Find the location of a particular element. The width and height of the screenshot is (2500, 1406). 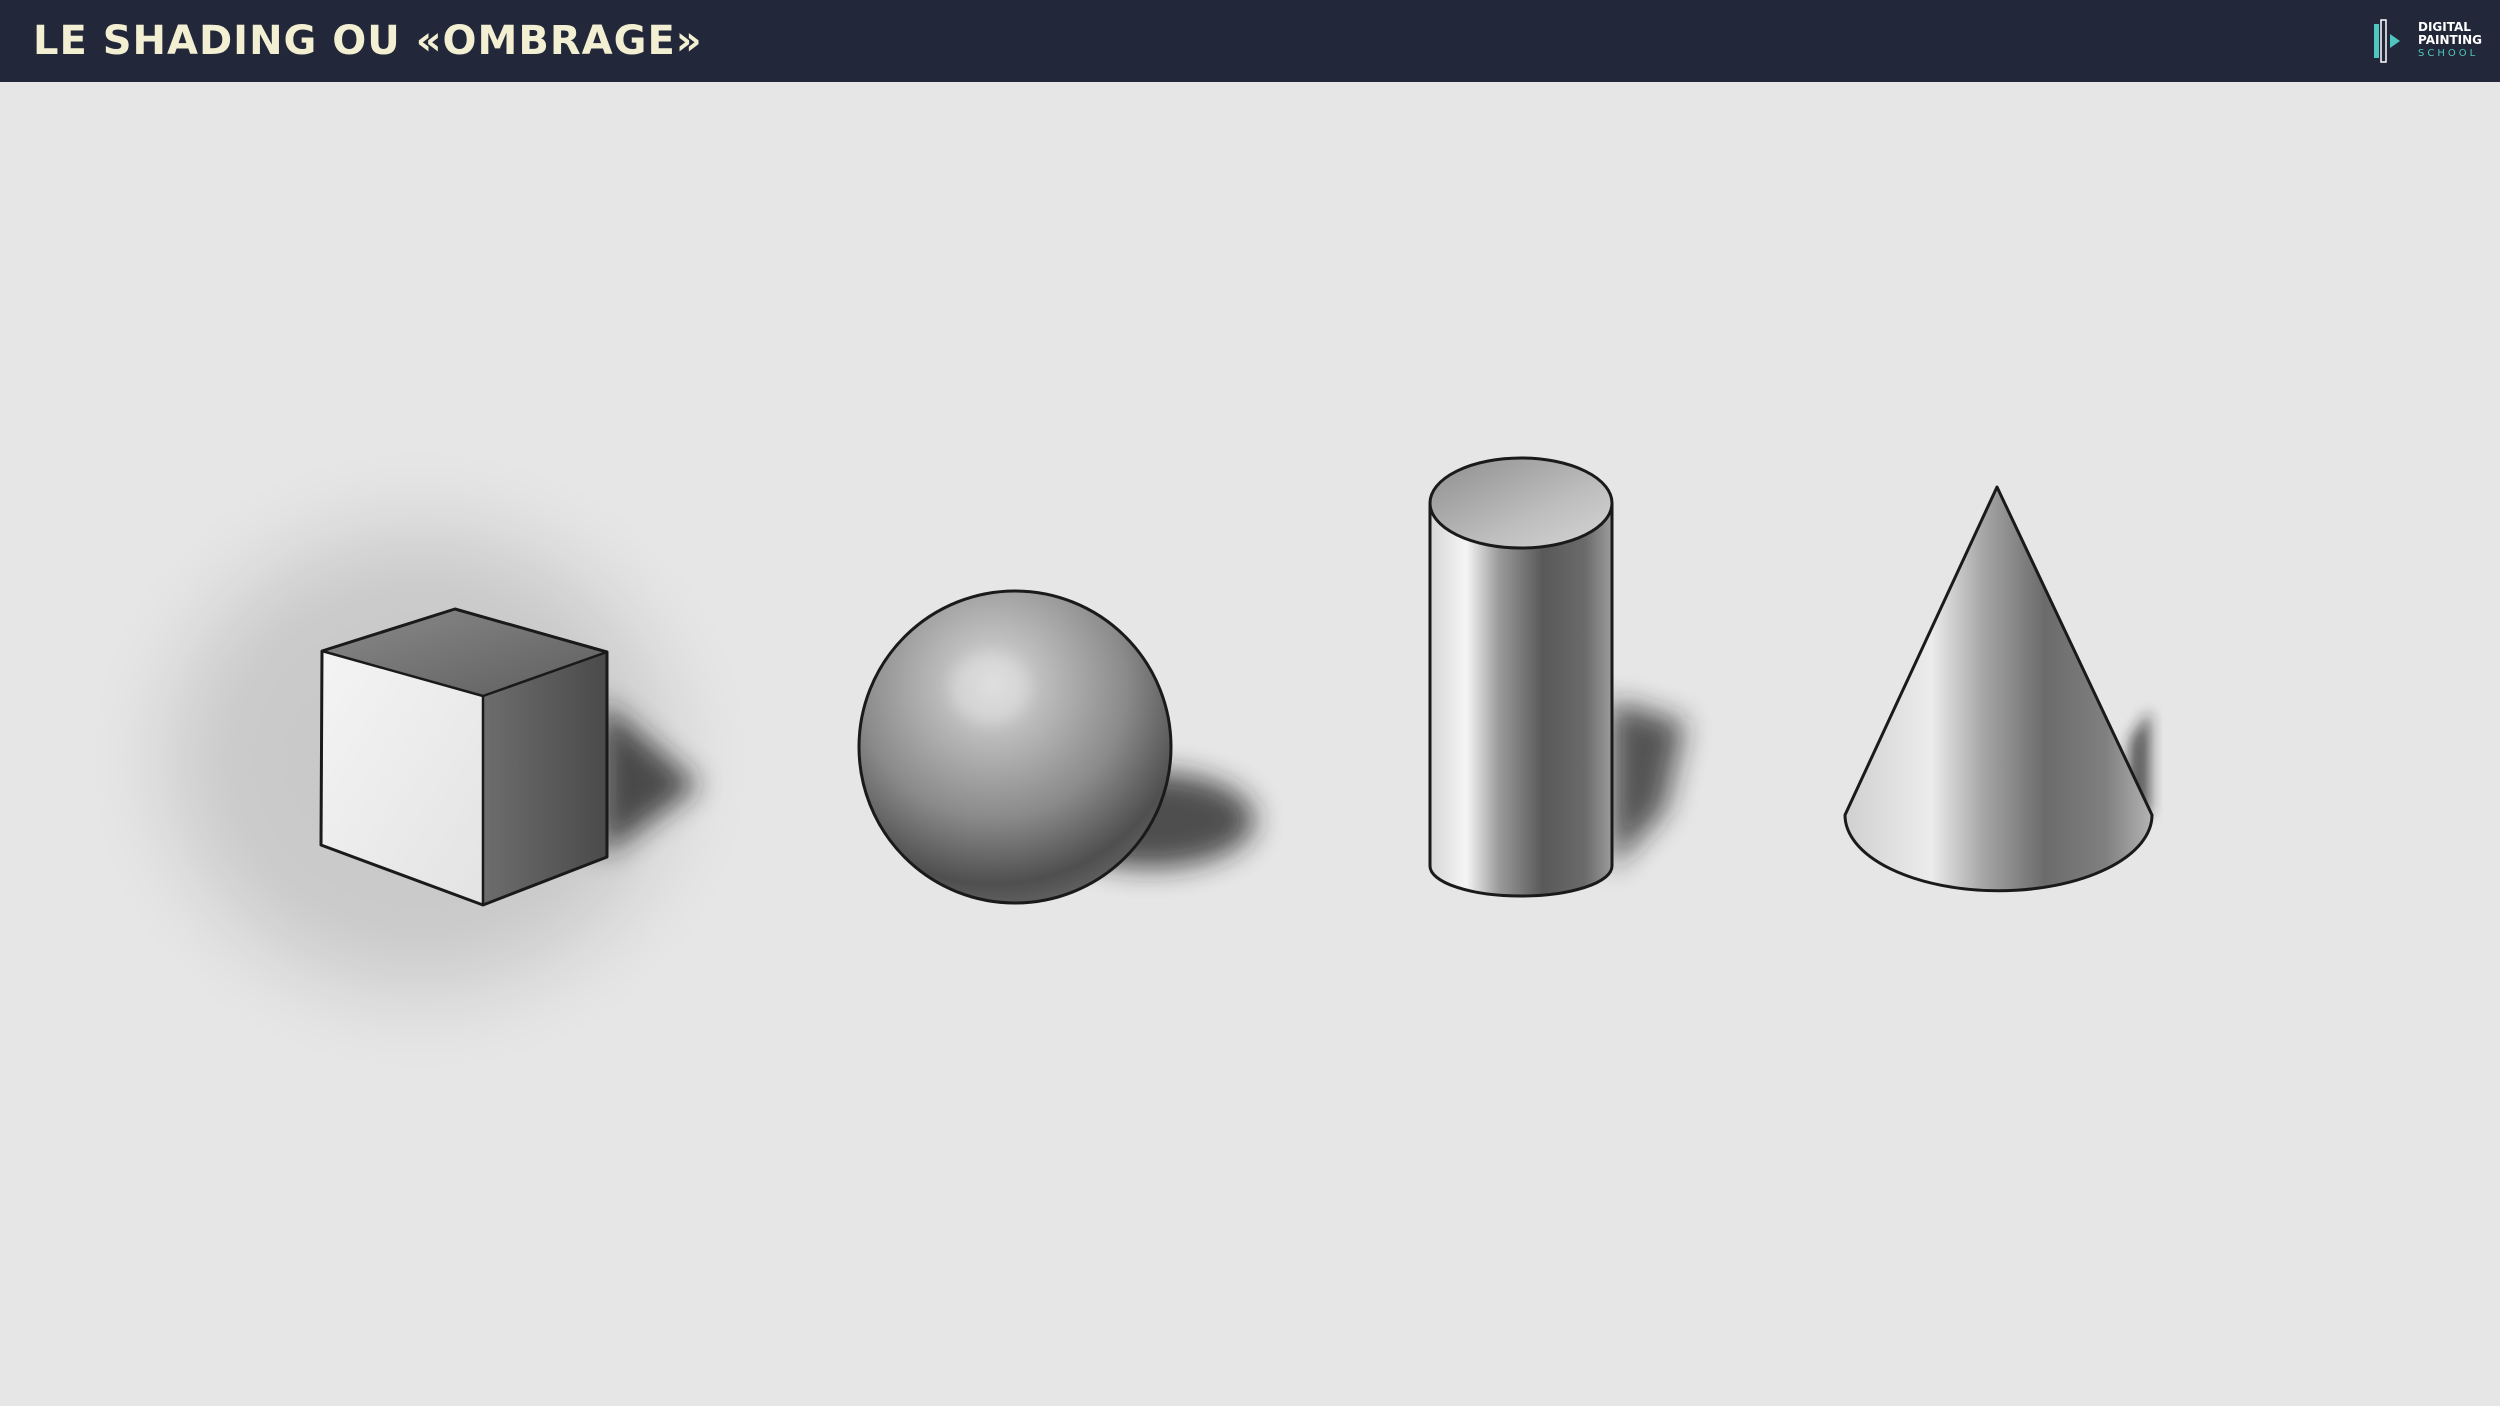

logo-line-painting: PAINTING is located at coordinates (2450, 40).